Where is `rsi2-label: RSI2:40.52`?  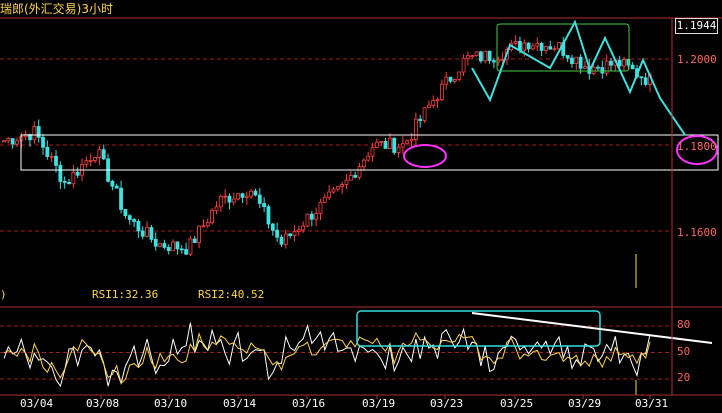
rsi2-label: RSI2:40.52 is located at coordinates (231, 294).